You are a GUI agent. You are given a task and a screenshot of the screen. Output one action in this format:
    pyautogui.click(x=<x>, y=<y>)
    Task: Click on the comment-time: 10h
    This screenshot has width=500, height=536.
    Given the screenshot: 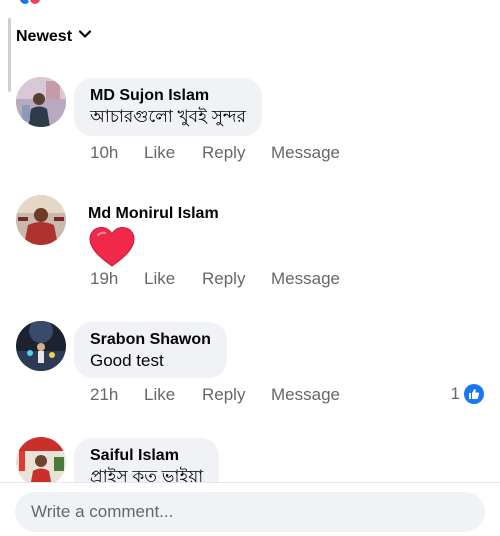 What is the action you would take?
    pyautogui.click(x=117, y=153)
    